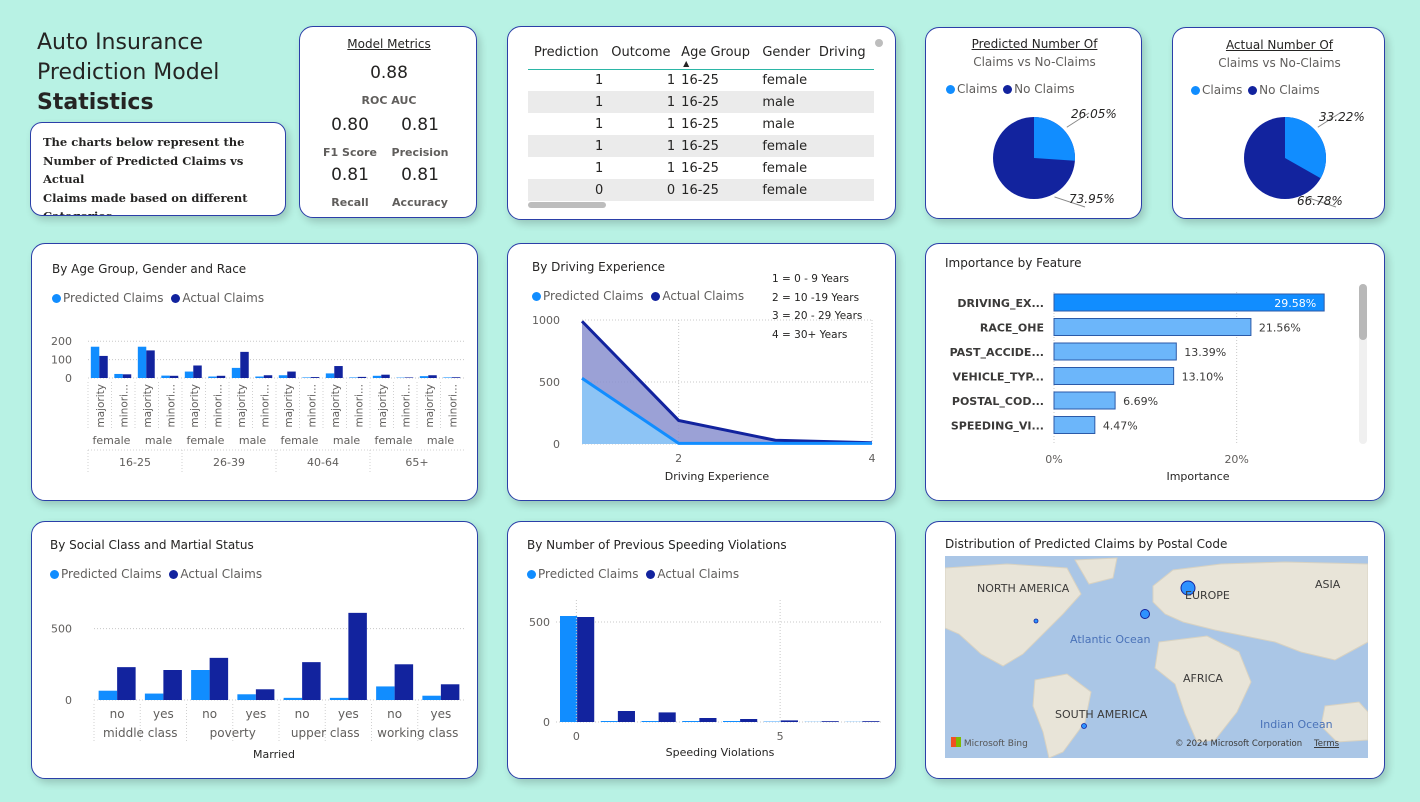  I want to click on table-row: 0 0 16-25 female, so click(701, 190).